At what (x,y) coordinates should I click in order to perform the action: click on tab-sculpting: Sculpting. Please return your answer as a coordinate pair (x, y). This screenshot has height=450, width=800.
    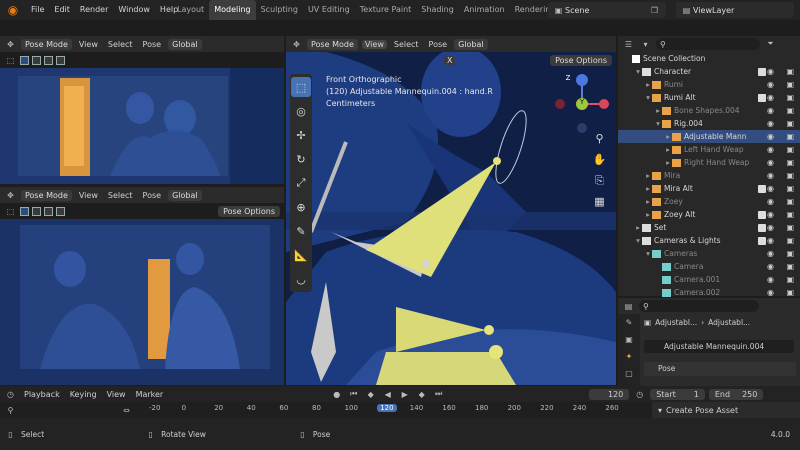
    Looking at the image, I should click on (279, 10).